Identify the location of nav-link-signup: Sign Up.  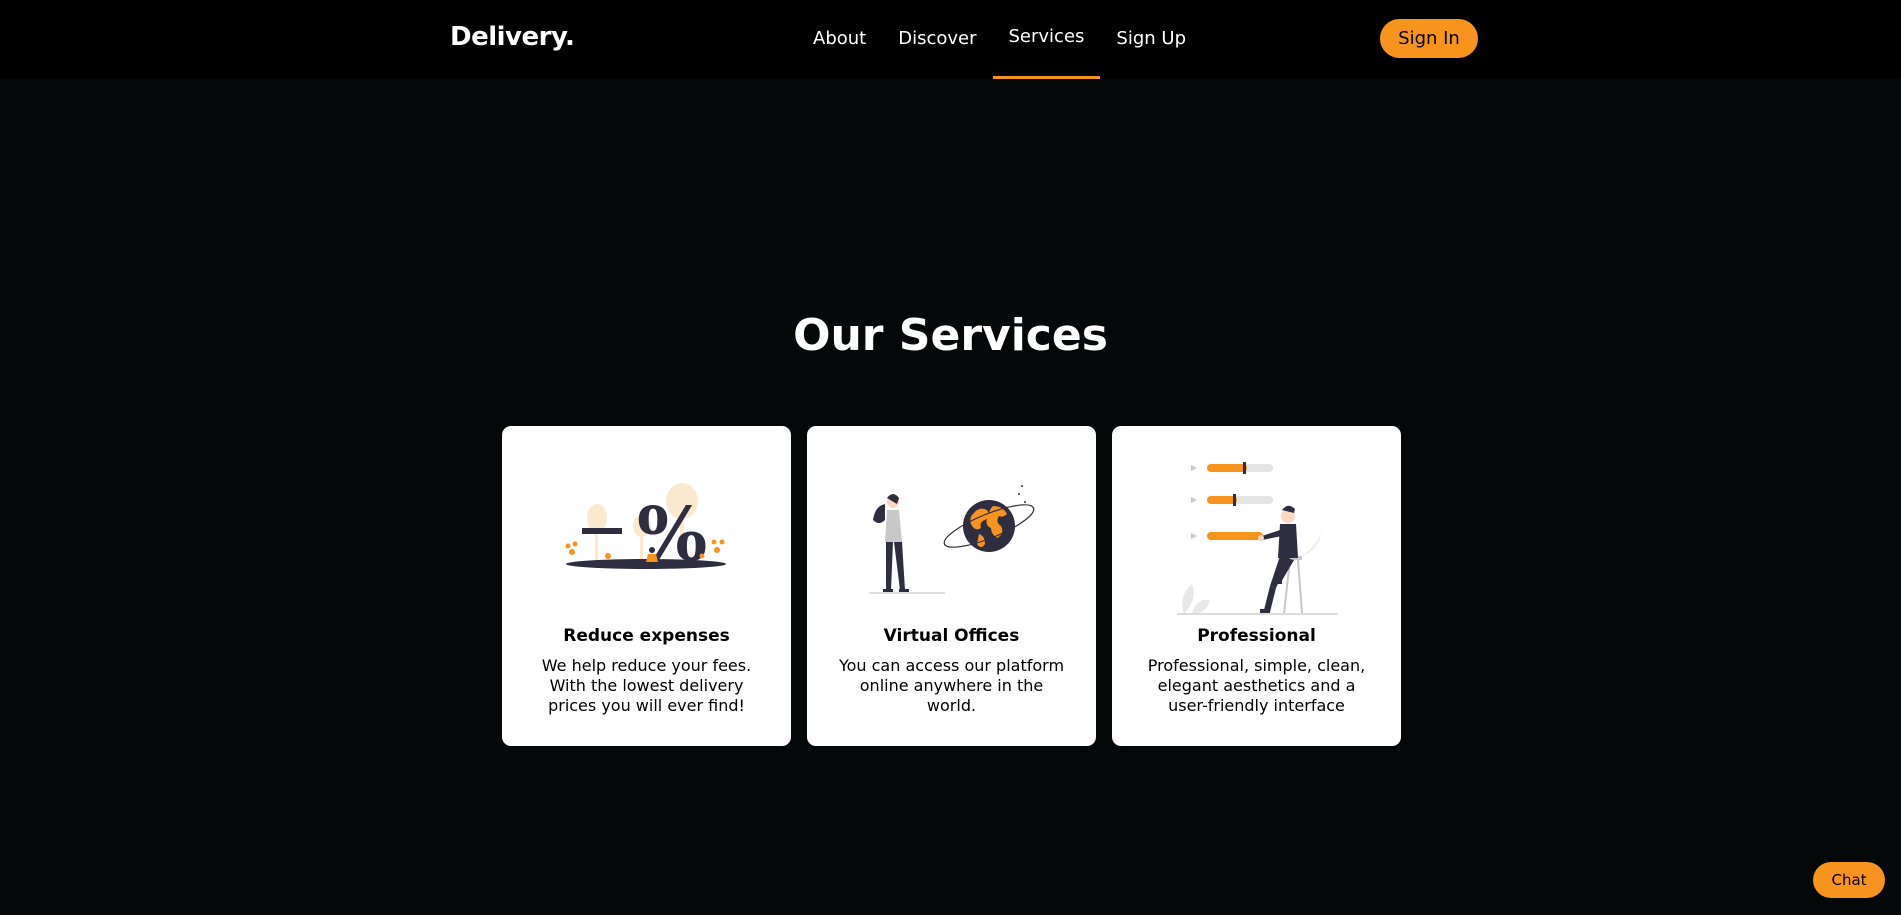
(1151, 39).